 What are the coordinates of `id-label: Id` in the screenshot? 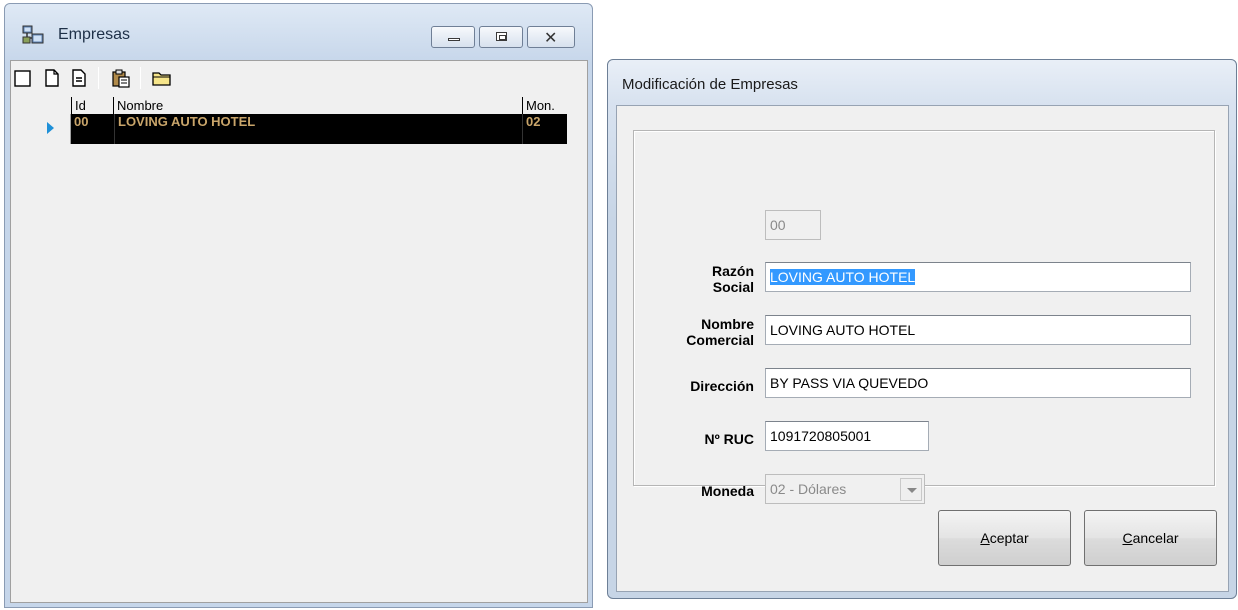 It's located at (697, 232).